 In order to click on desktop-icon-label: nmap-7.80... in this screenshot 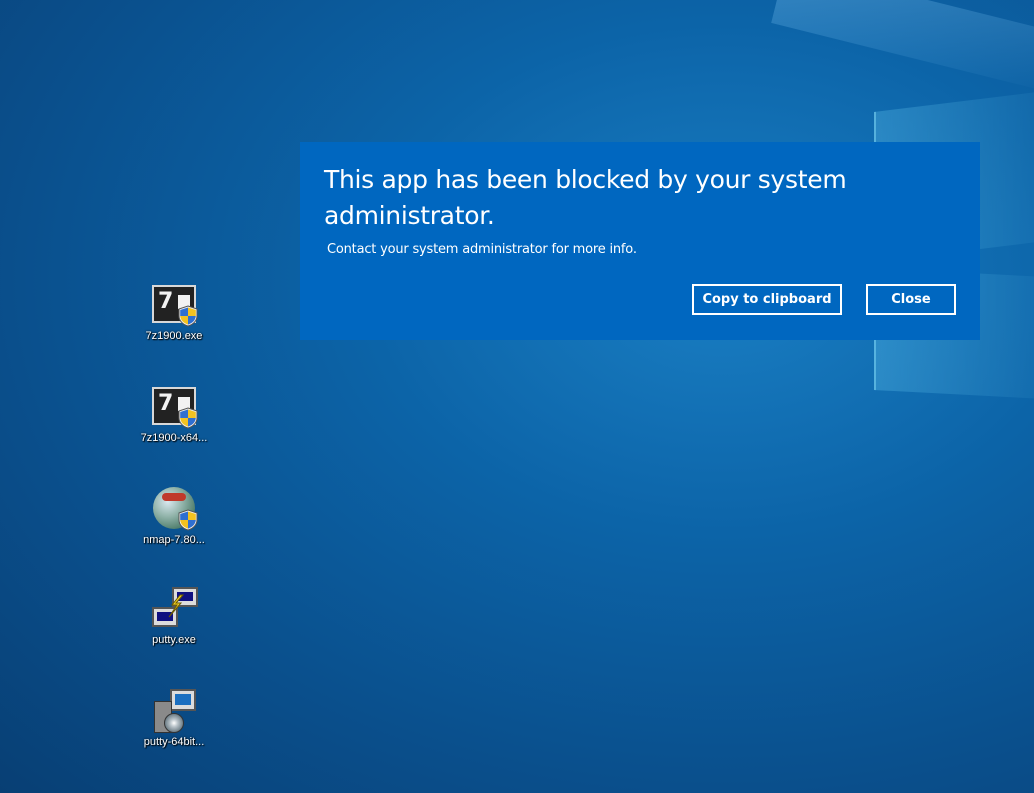, I will do `click(174, 540)`.